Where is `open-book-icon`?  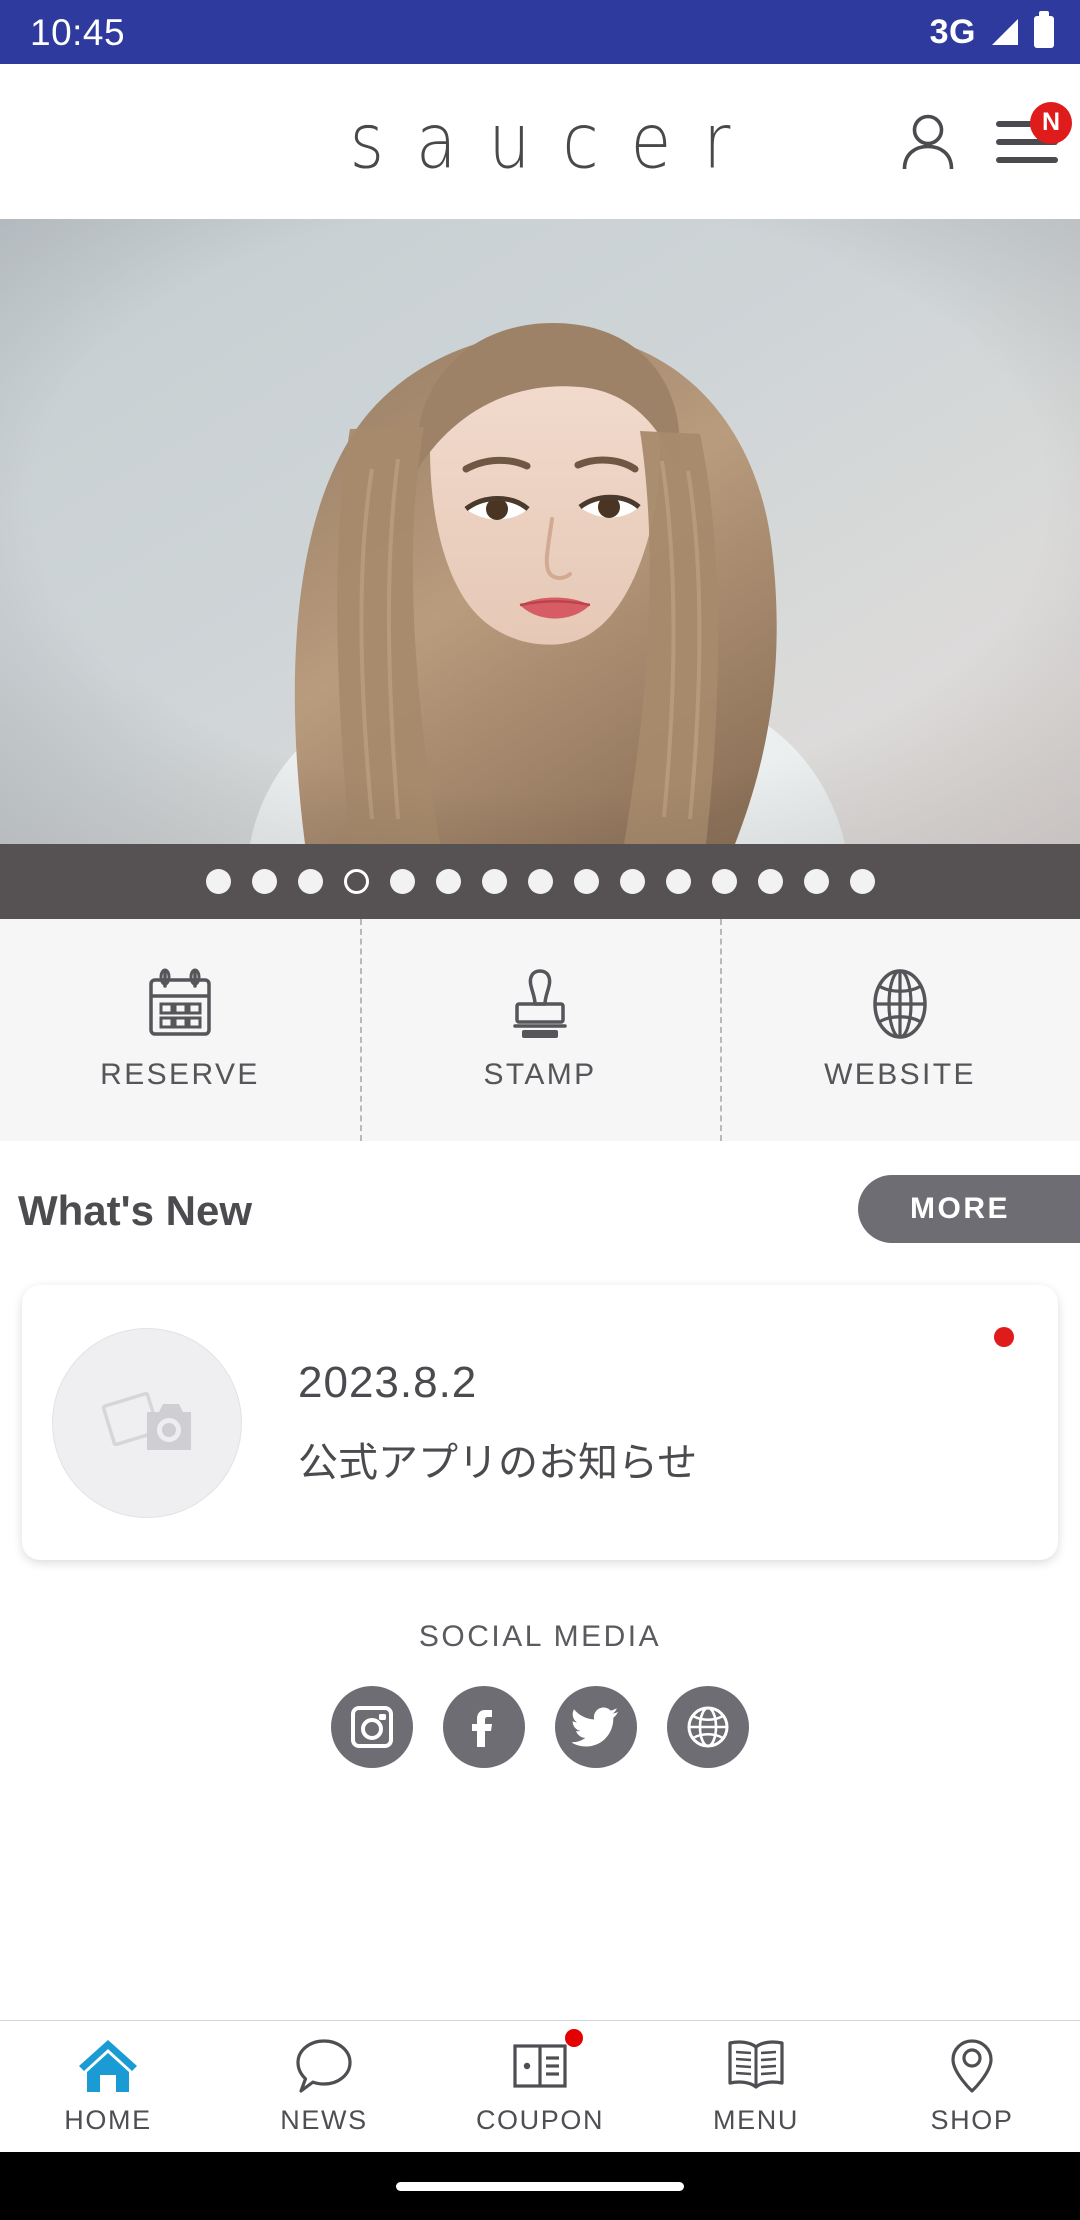
open-book-icon is located at coordinates (756, 2064).